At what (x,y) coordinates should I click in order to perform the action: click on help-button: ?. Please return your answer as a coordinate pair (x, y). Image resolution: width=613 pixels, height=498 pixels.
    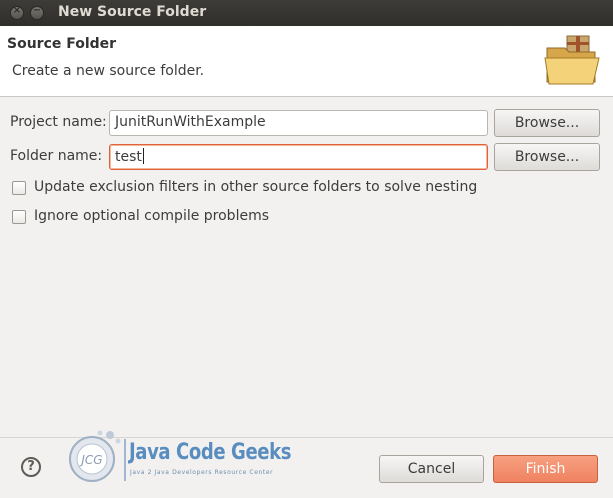
    Looking at the image, I should click on (31, 467).